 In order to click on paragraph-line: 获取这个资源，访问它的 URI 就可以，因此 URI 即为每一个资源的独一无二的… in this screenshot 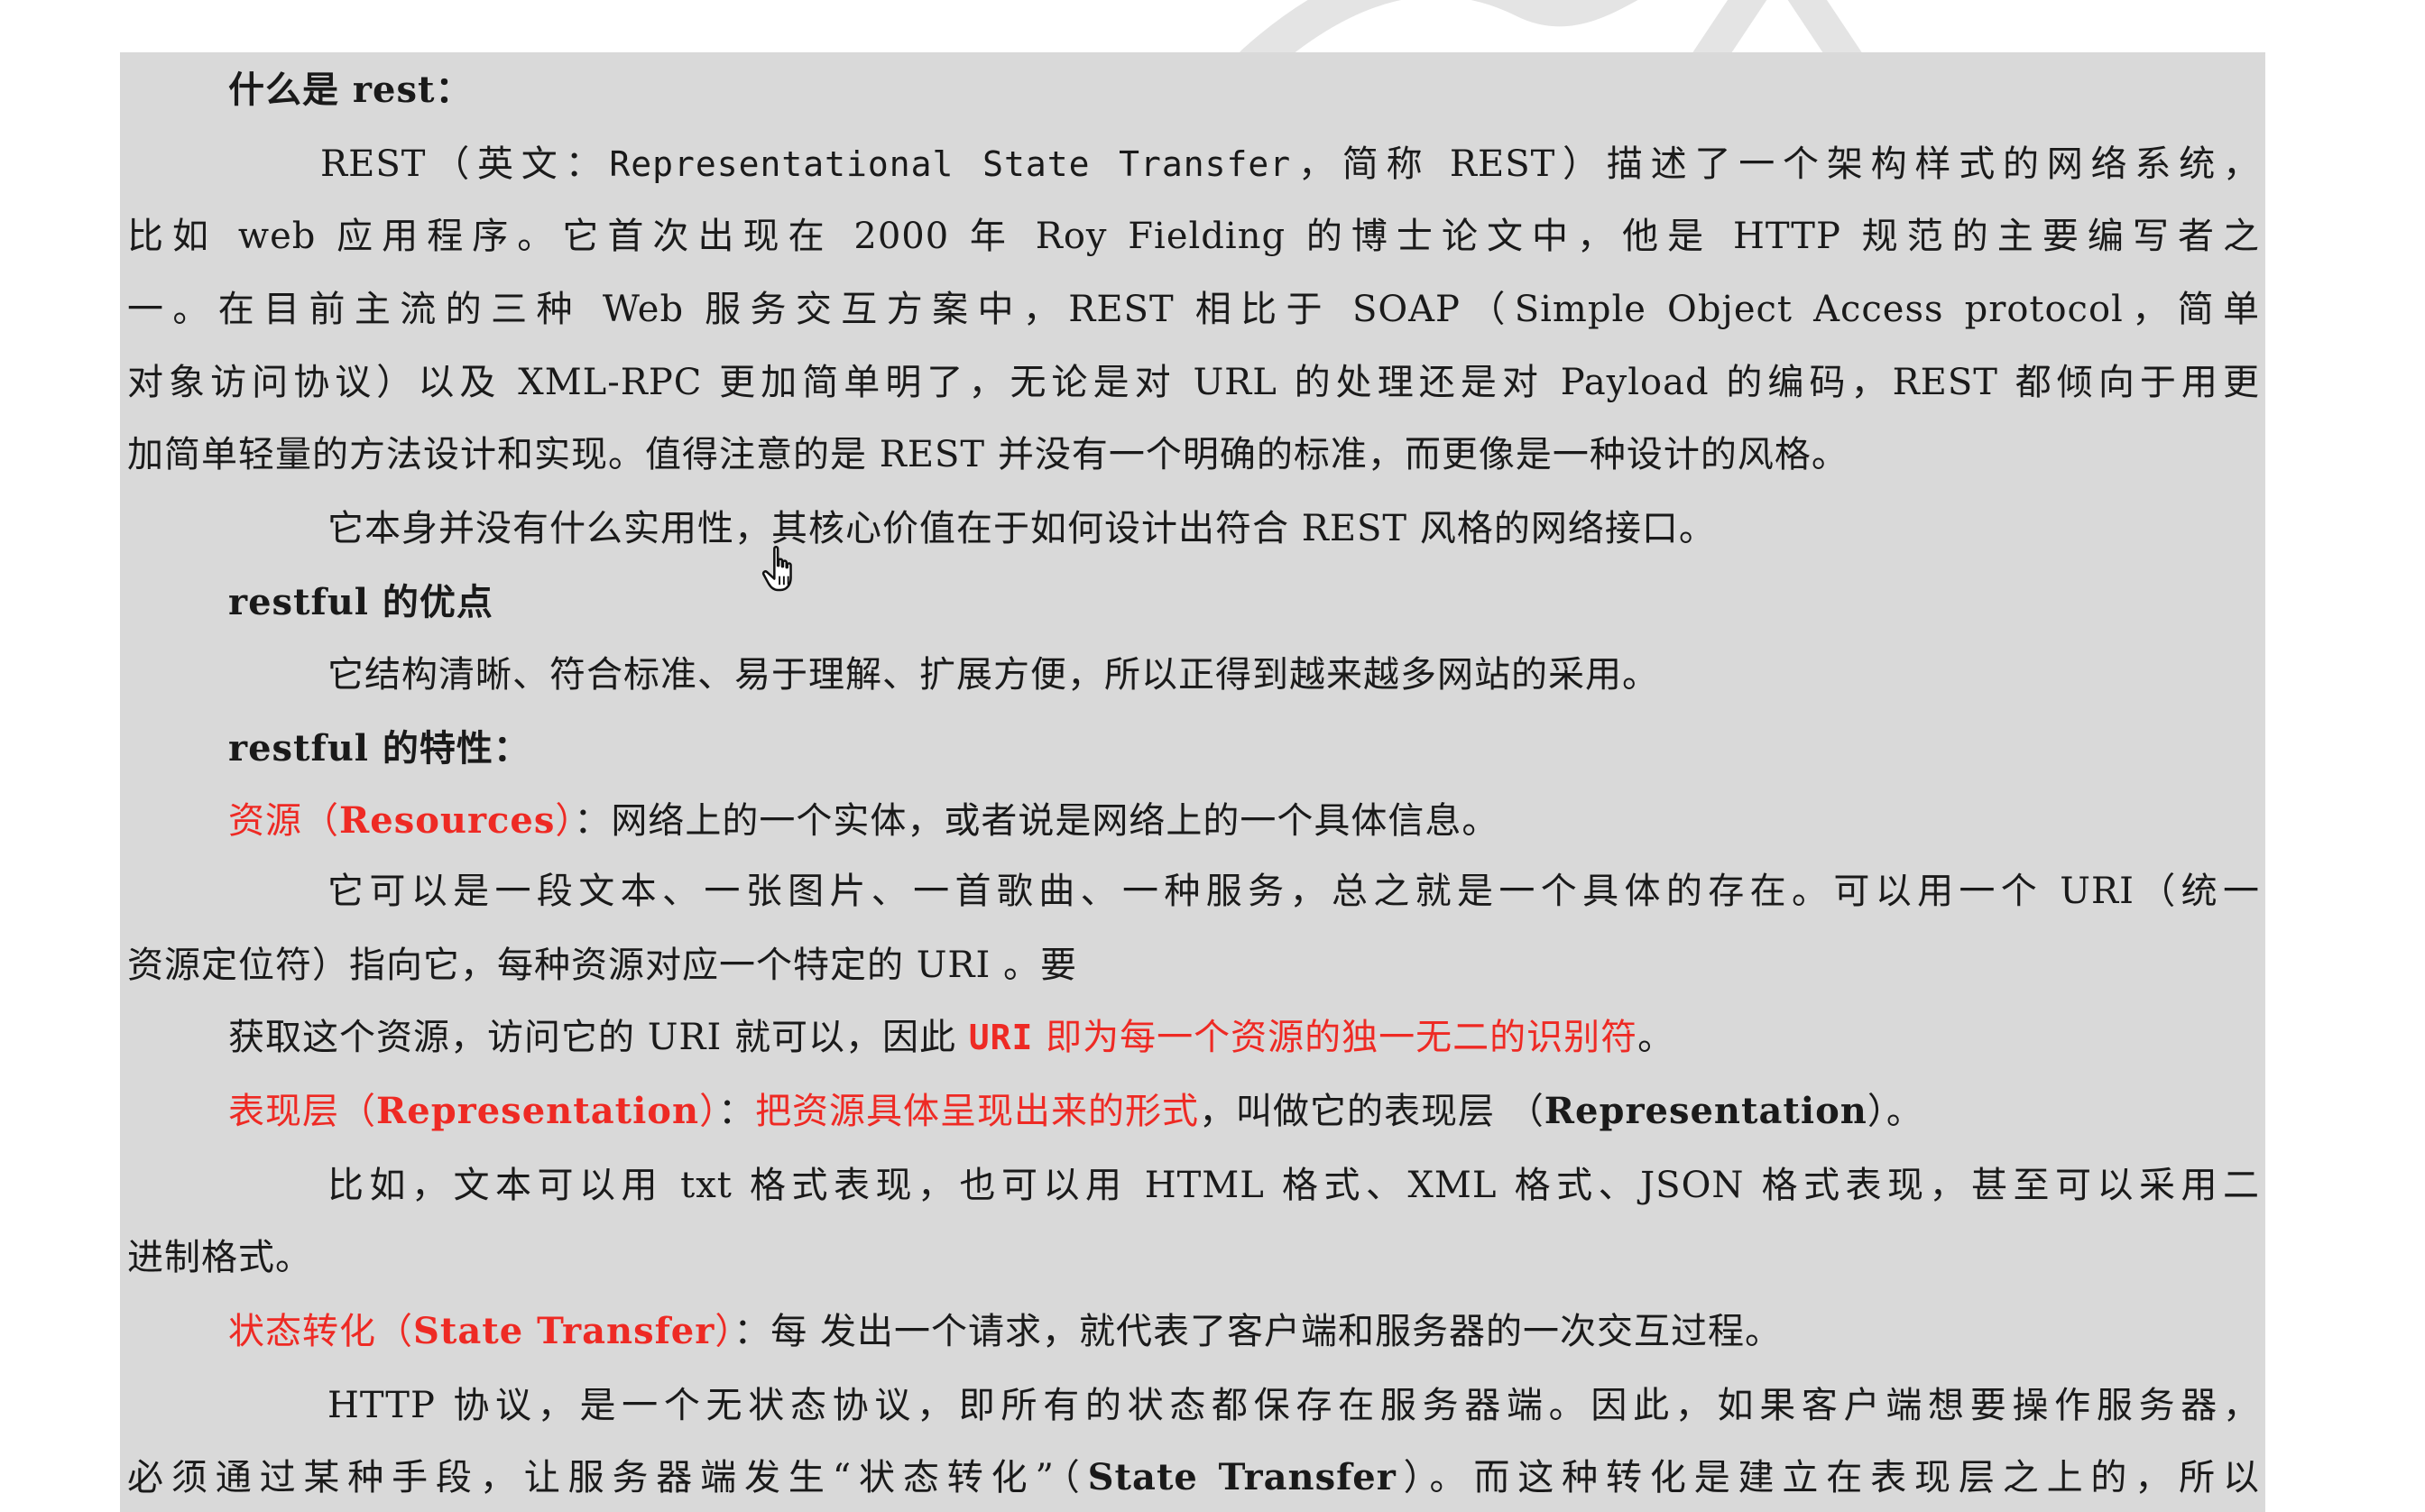, I will do `click(952, 1037)`.